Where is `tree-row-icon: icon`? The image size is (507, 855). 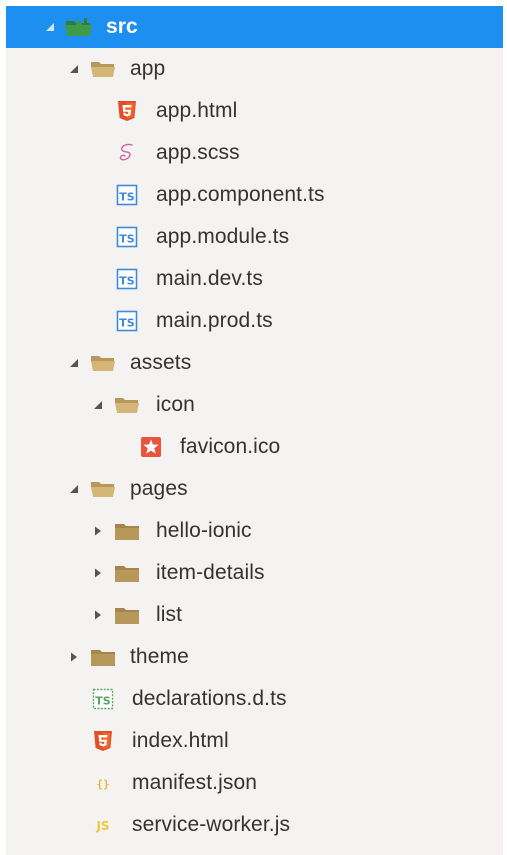 tree-row-icon: icon is located at coordinates (254, 405).